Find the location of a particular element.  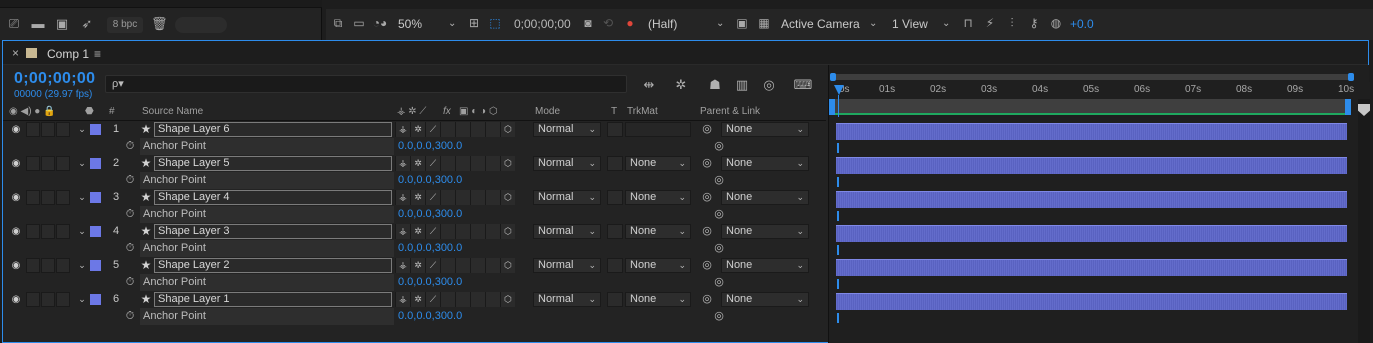

layer-name-field: Shape Layer 5 is located at coordinates (273, 163).